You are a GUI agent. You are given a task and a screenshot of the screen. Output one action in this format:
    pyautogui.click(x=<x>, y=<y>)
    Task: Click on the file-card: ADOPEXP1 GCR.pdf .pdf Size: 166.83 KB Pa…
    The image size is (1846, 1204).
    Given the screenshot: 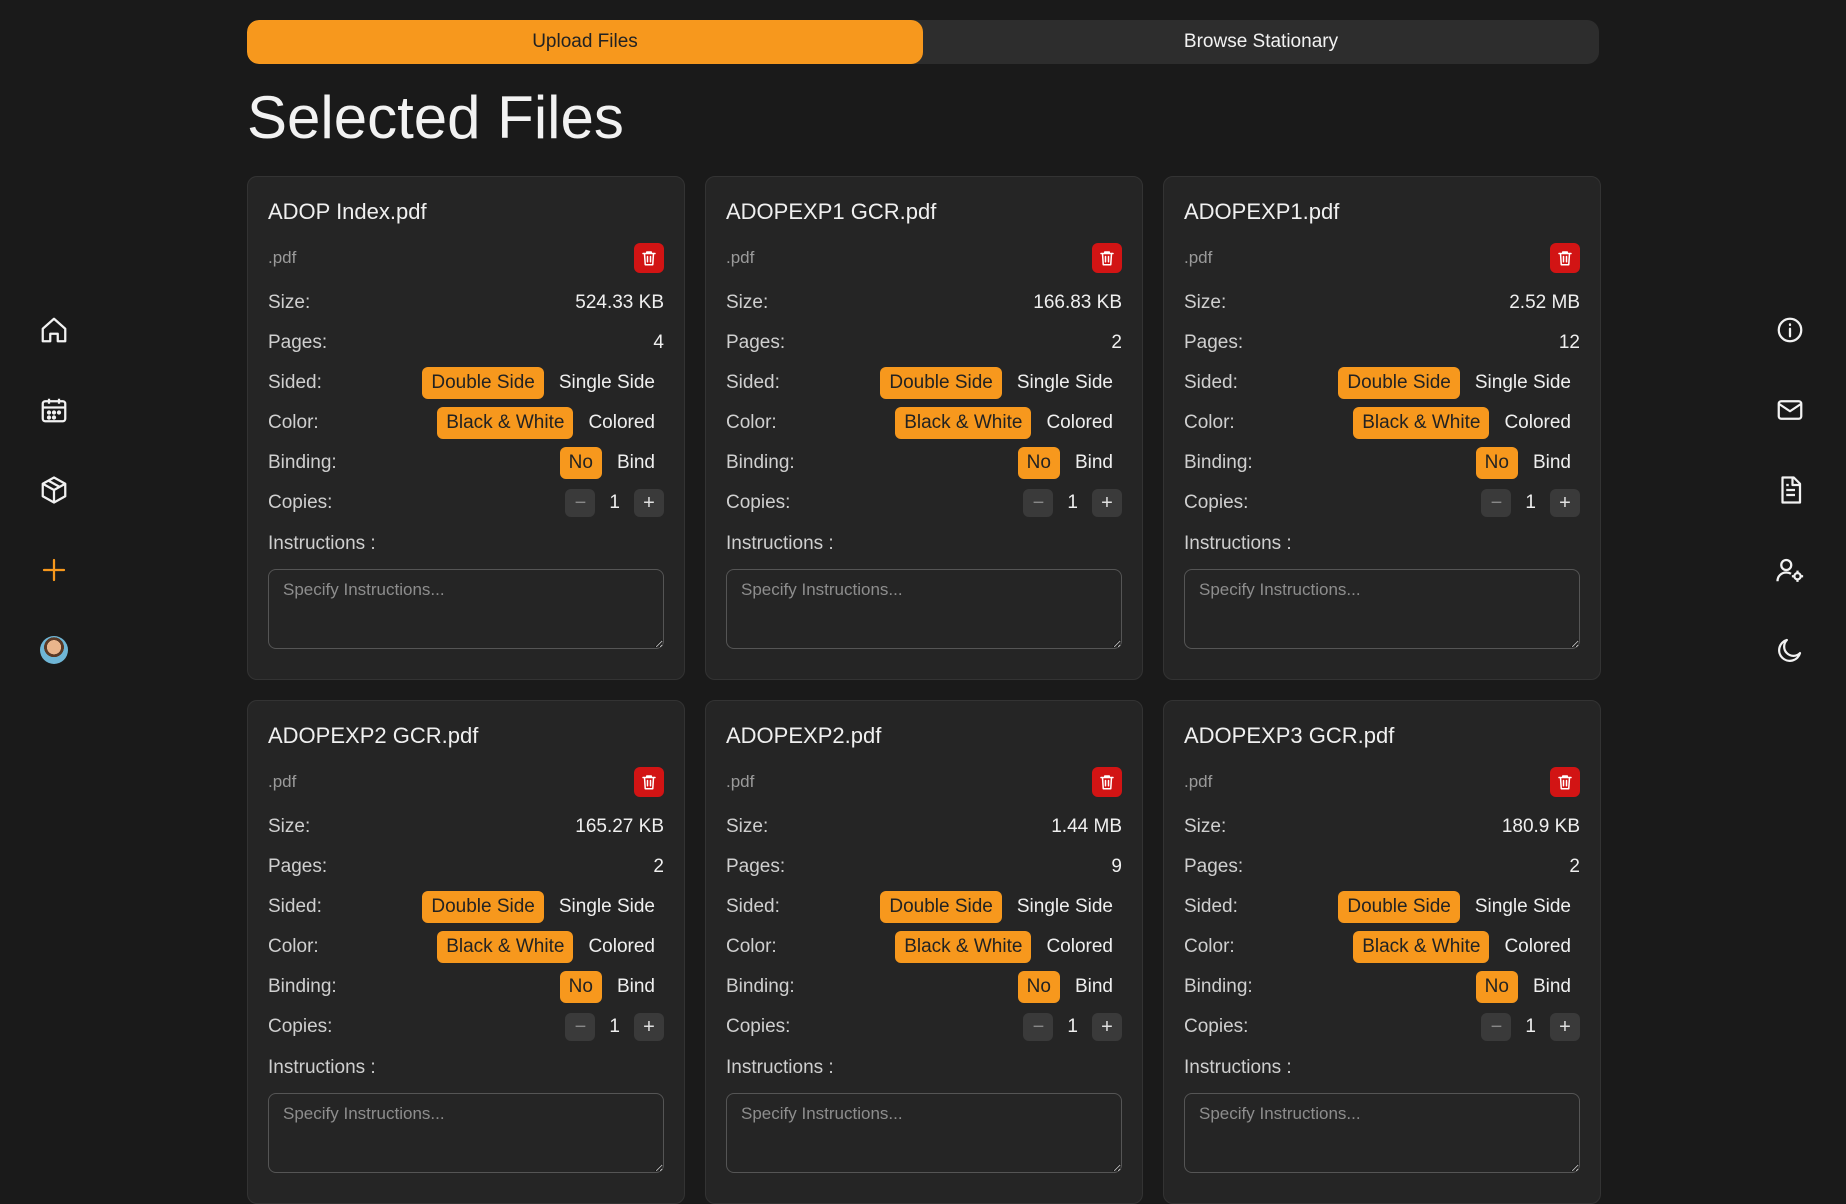 What is the action you would take?
    pyautogui.click(x=924, y=428)
    